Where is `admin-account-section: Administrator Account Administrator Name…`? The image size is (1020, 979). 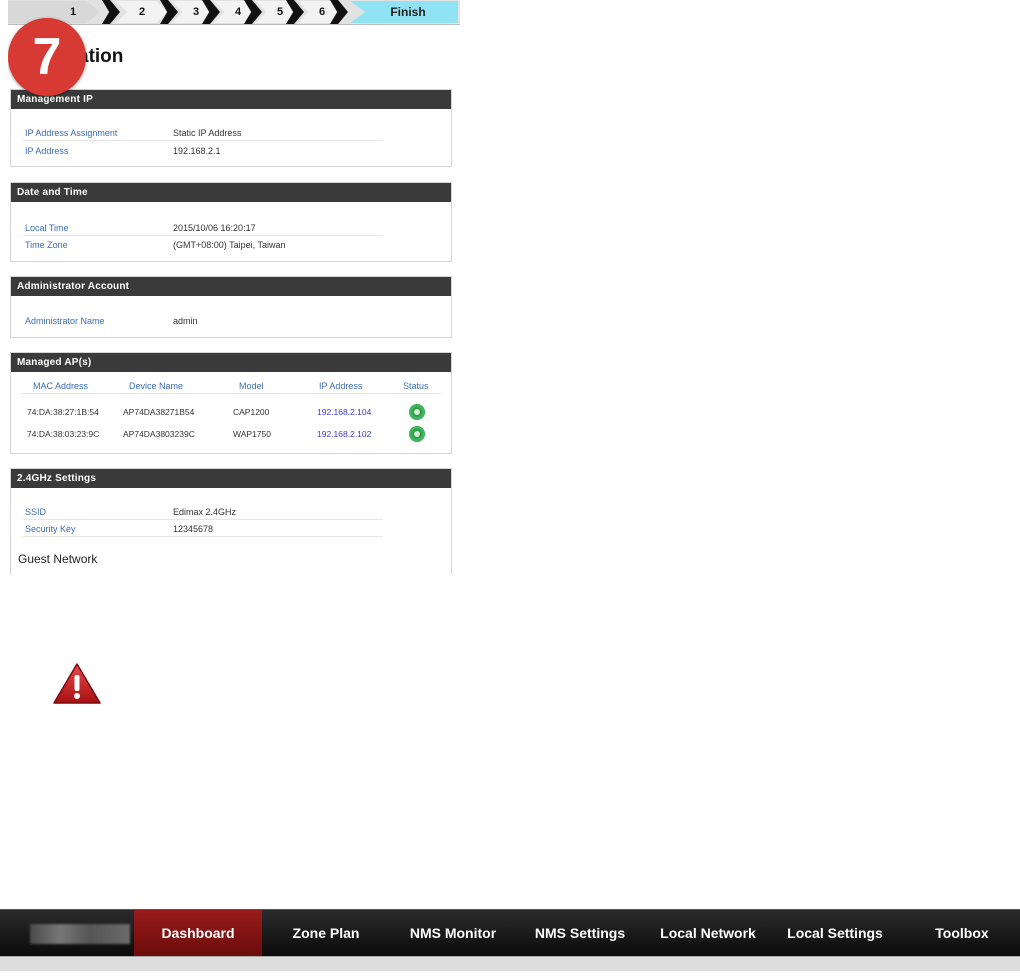 admin-account-section: Administrator Account Administrator Name… is located at coordinates (231, 307).